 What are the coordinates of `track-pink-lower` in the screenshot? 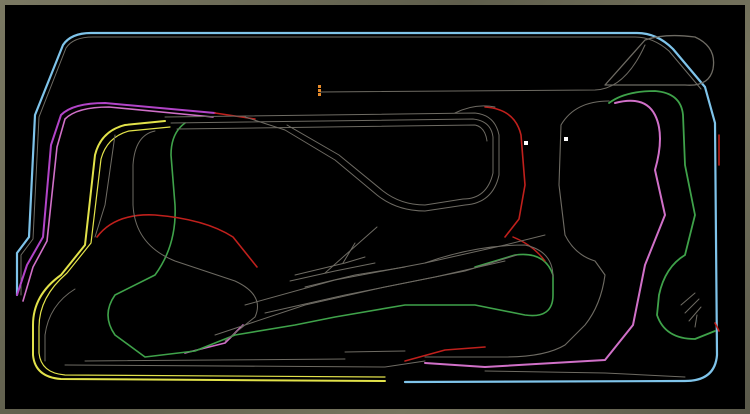 It's located at (214, 339).